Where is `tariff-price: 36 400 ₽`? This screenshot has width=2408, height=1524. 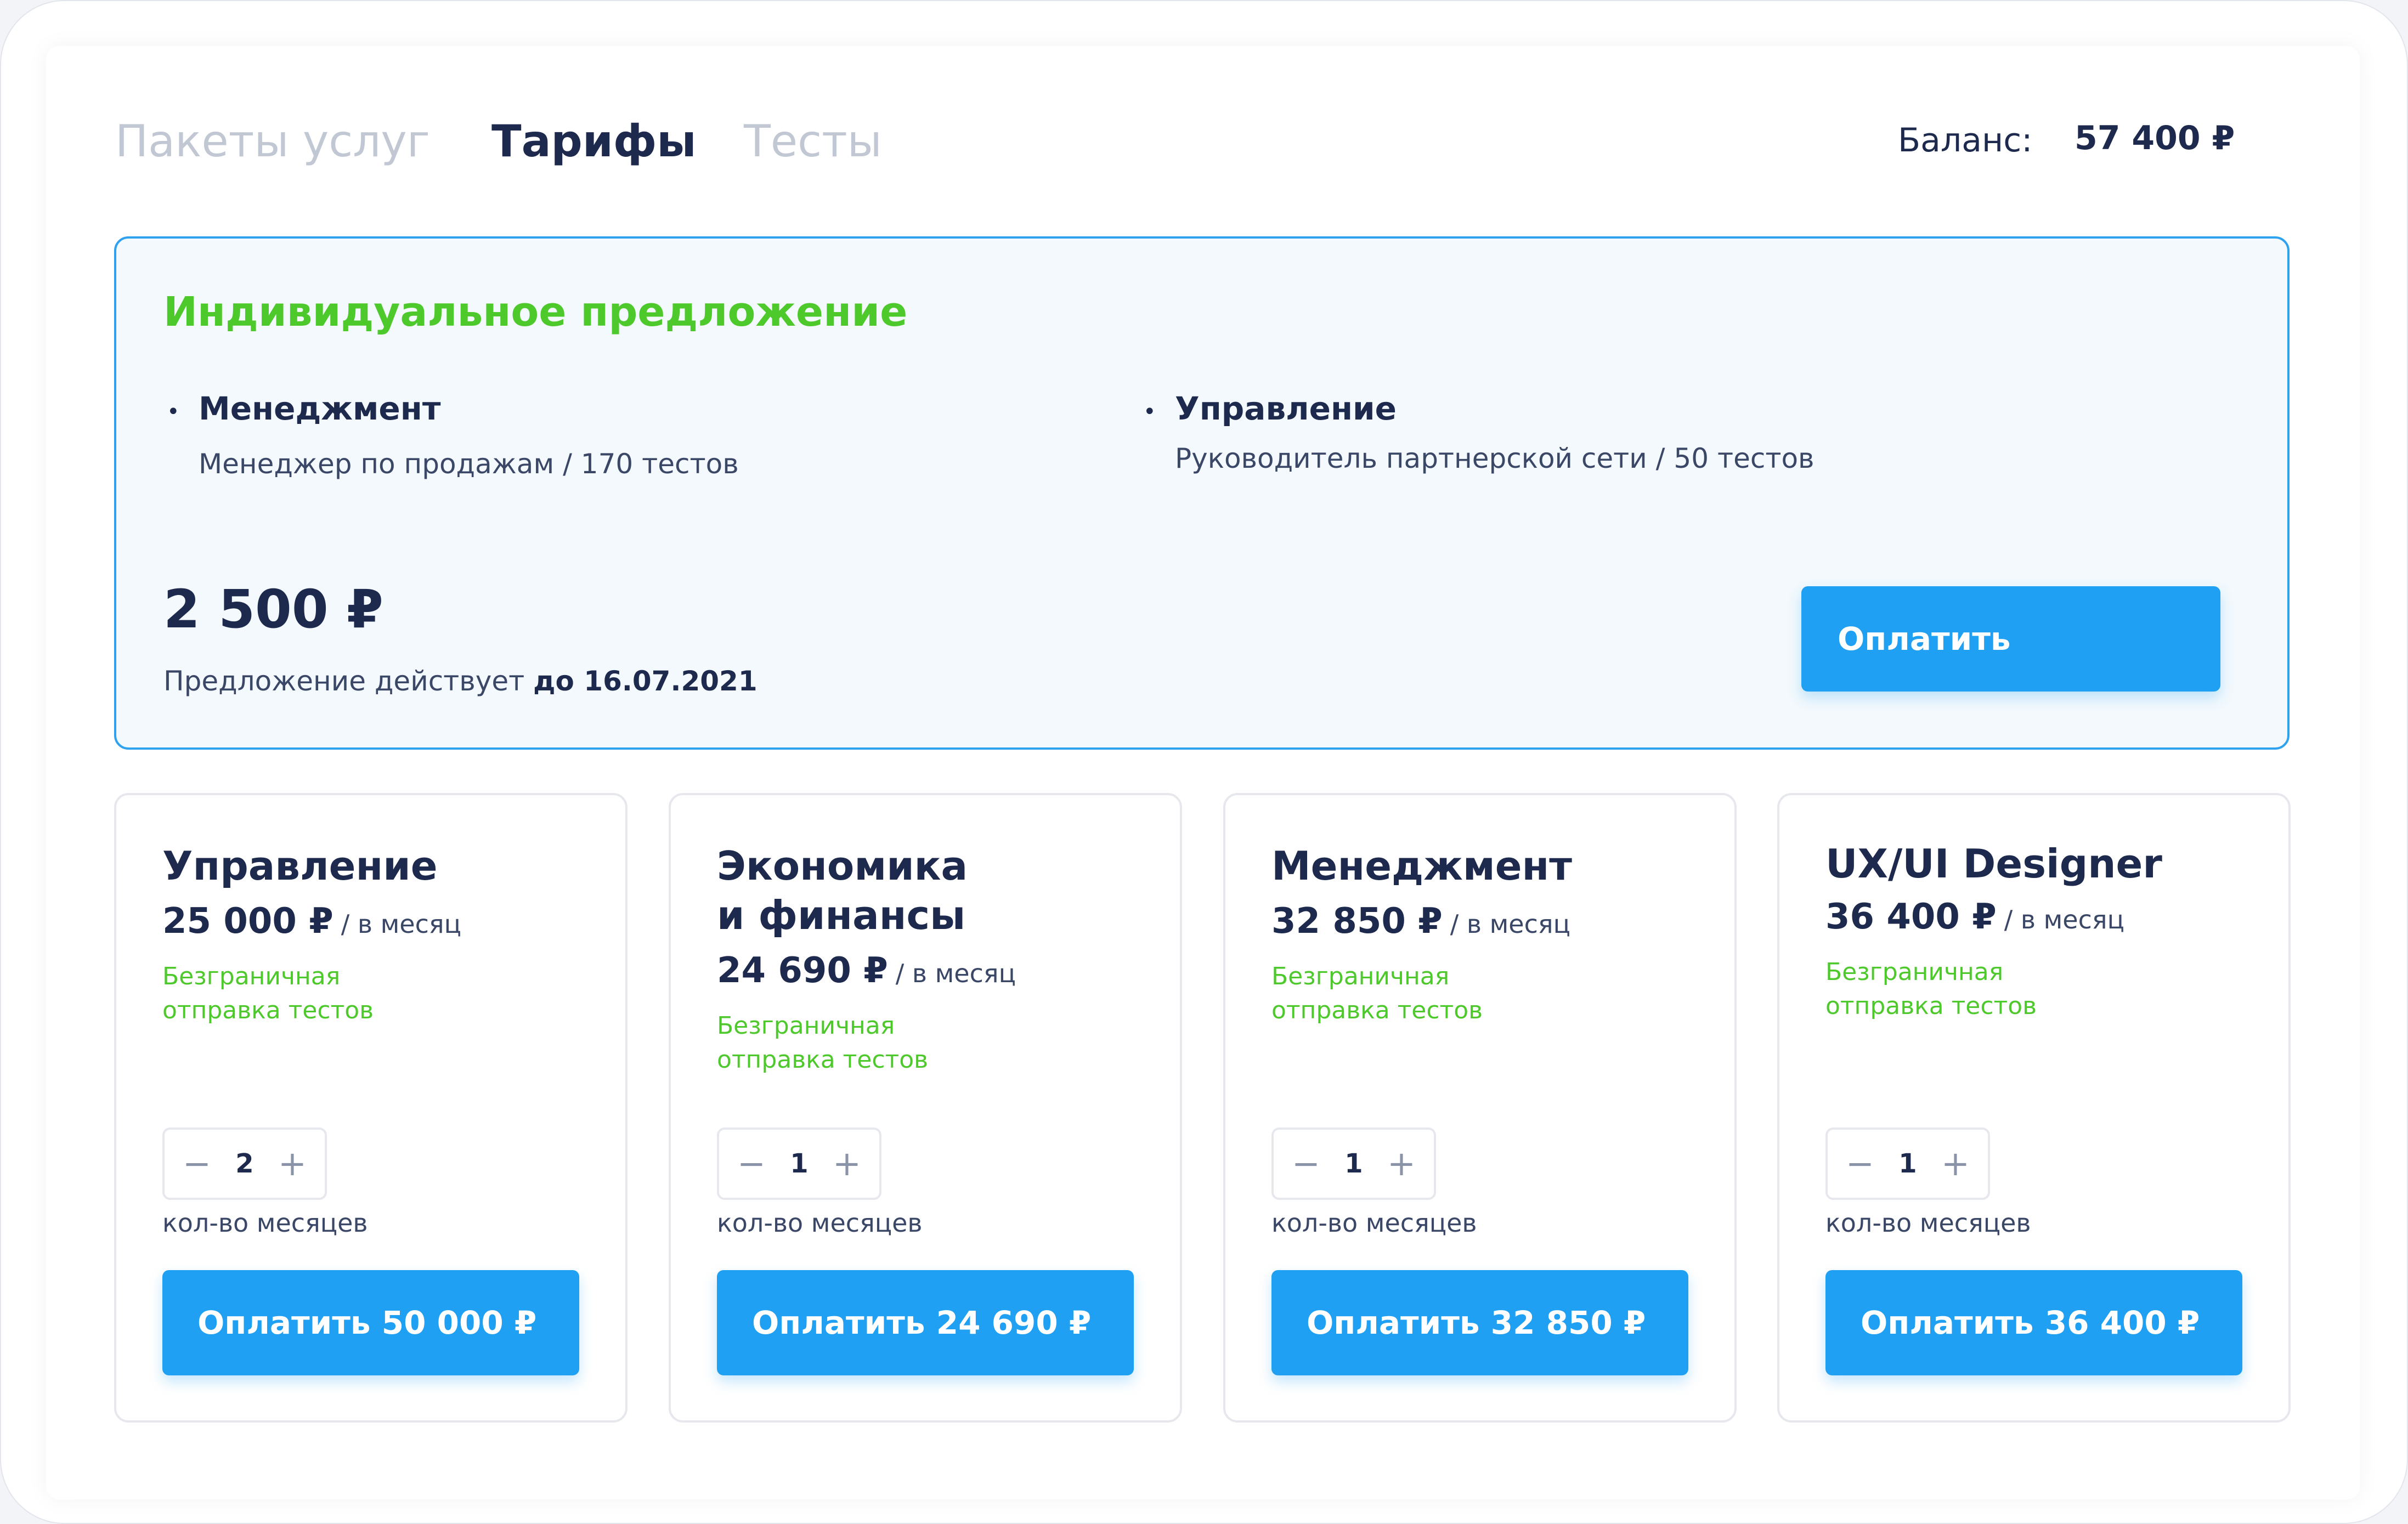 tariff-price: 36 400 ₽ is located at coordinates (1911, 917).